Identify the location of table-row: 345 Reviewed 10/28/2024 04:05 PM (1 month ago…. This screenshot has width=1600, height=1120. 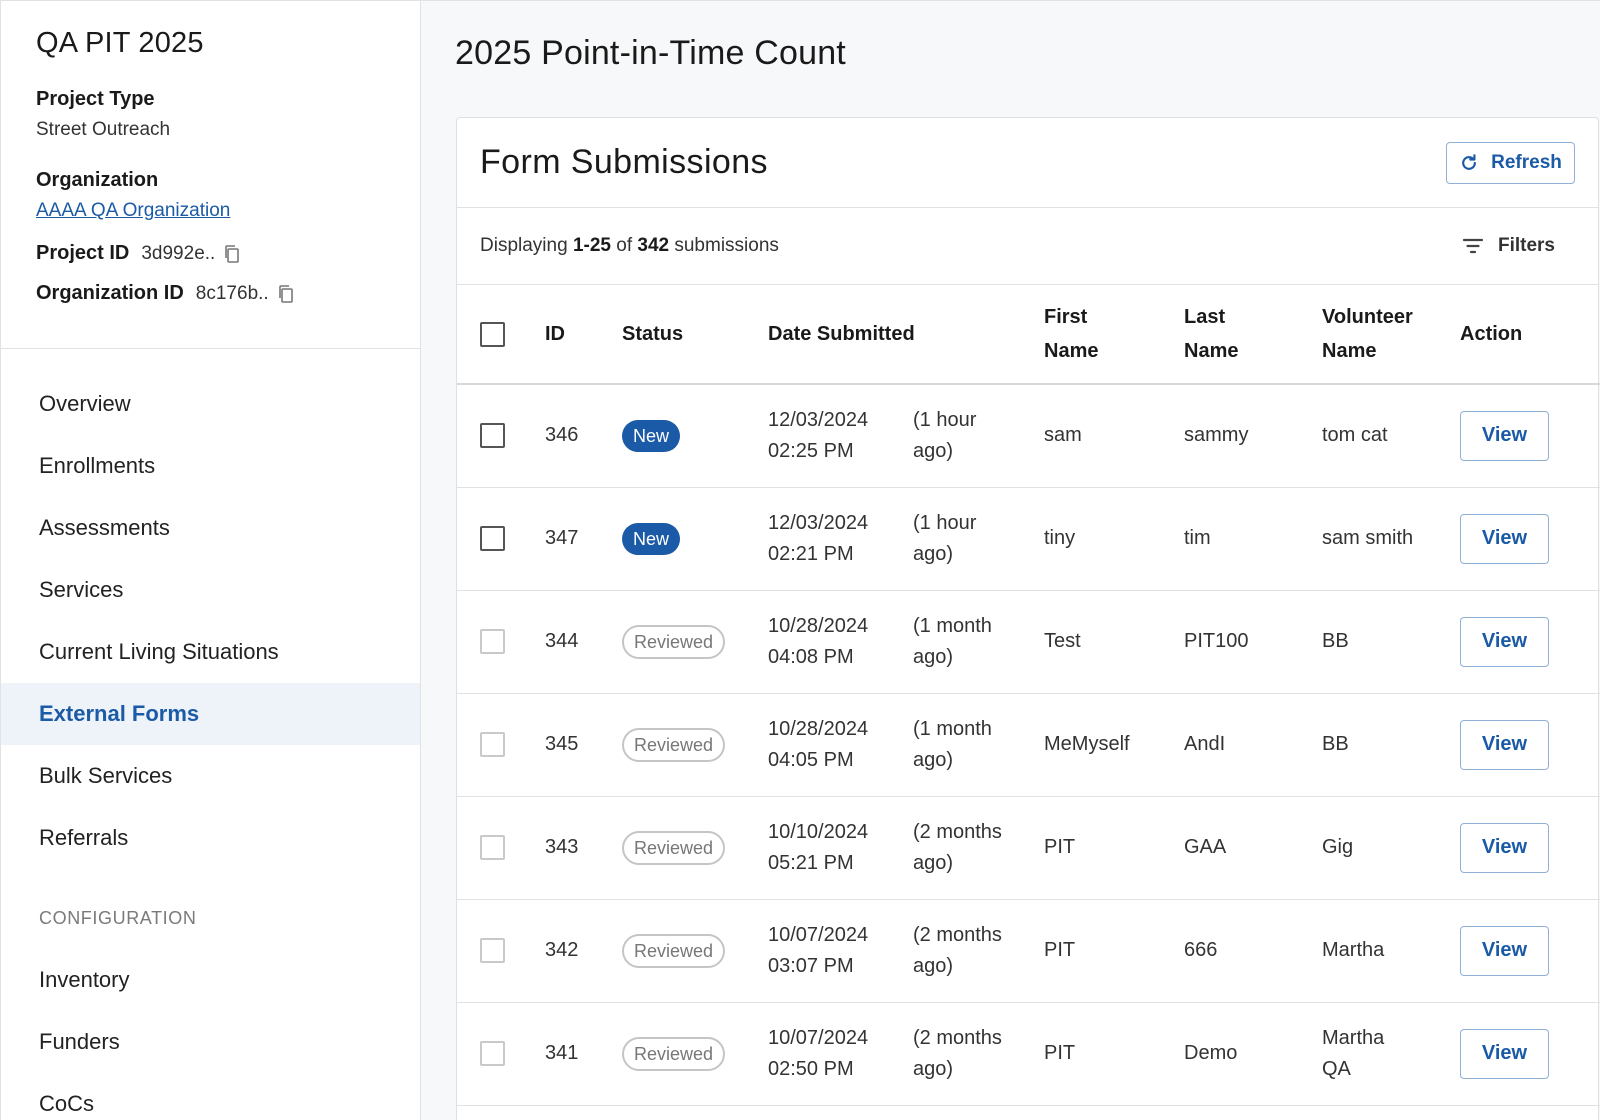
(1028, 744).